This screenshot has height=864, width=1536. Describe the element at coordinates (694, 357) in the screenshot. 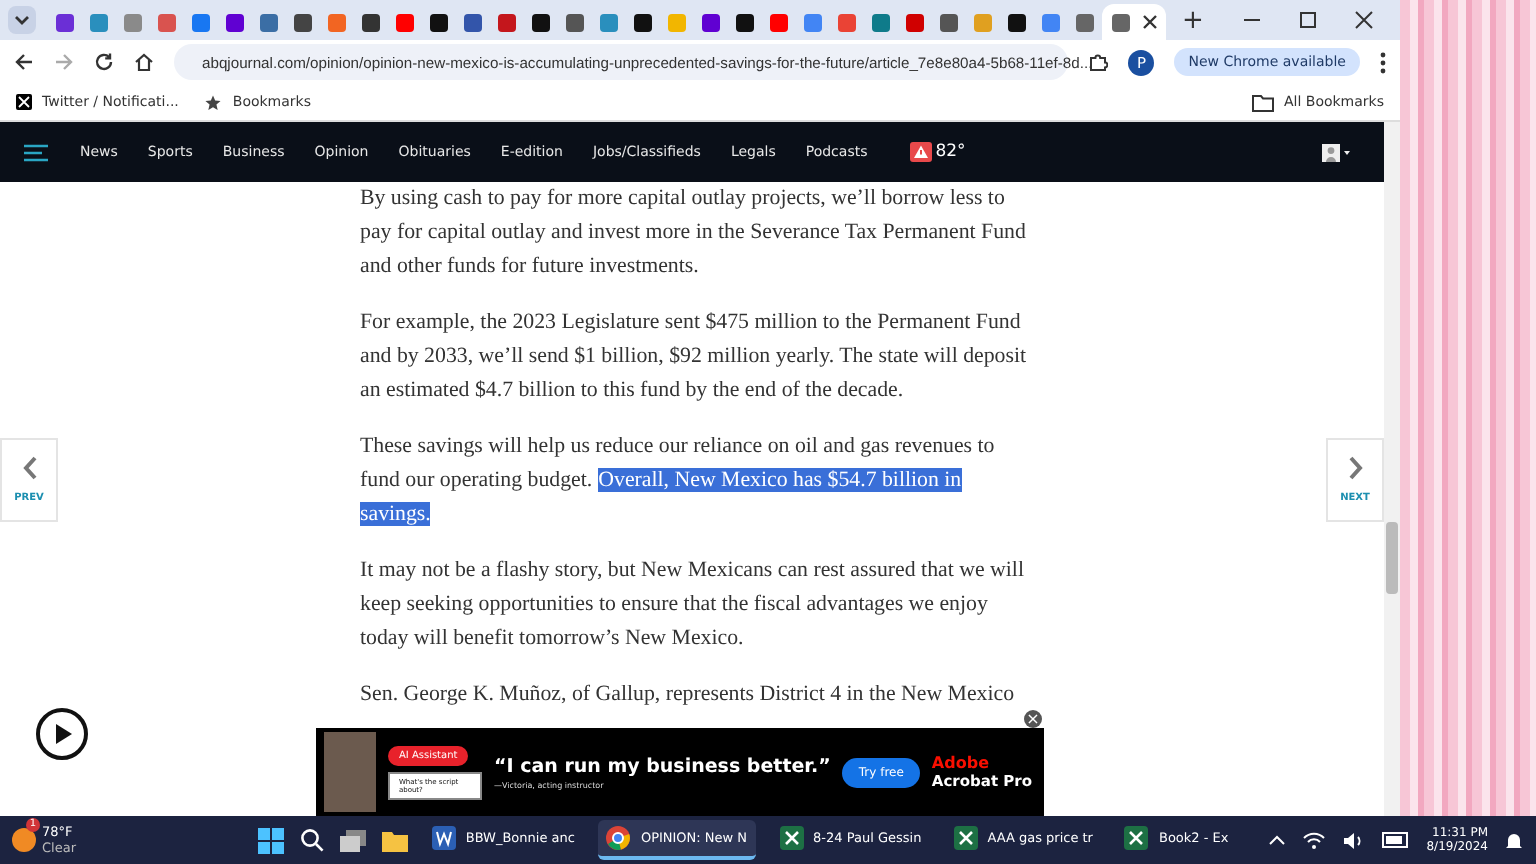

I see `paragraph-text: For example, the 2023 Legislature sent $475 million to the Permanent Fund and by 2033, we’ll send $1 billion, $92 million yearly. The state will deposit an estimated $4.7 billion to this fund by the end of the decade.` at that location.